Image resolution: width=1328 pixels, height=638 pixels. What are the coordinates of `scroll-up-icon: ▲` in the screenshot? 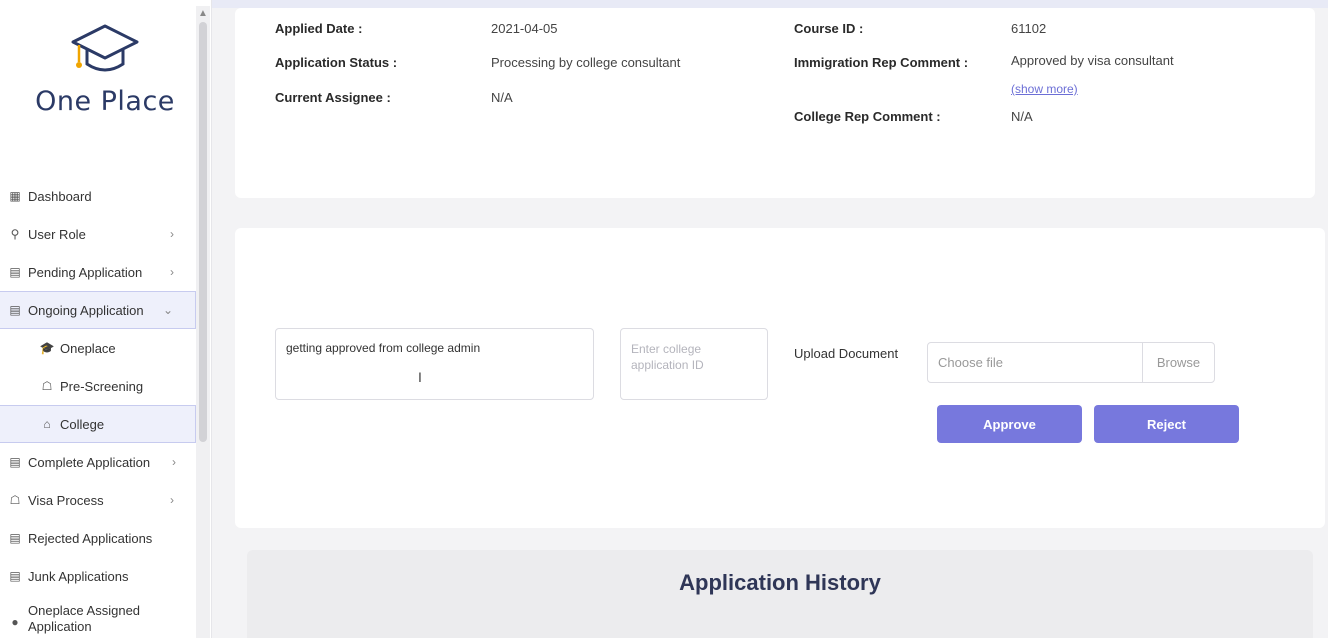 It's located at (203, 13).